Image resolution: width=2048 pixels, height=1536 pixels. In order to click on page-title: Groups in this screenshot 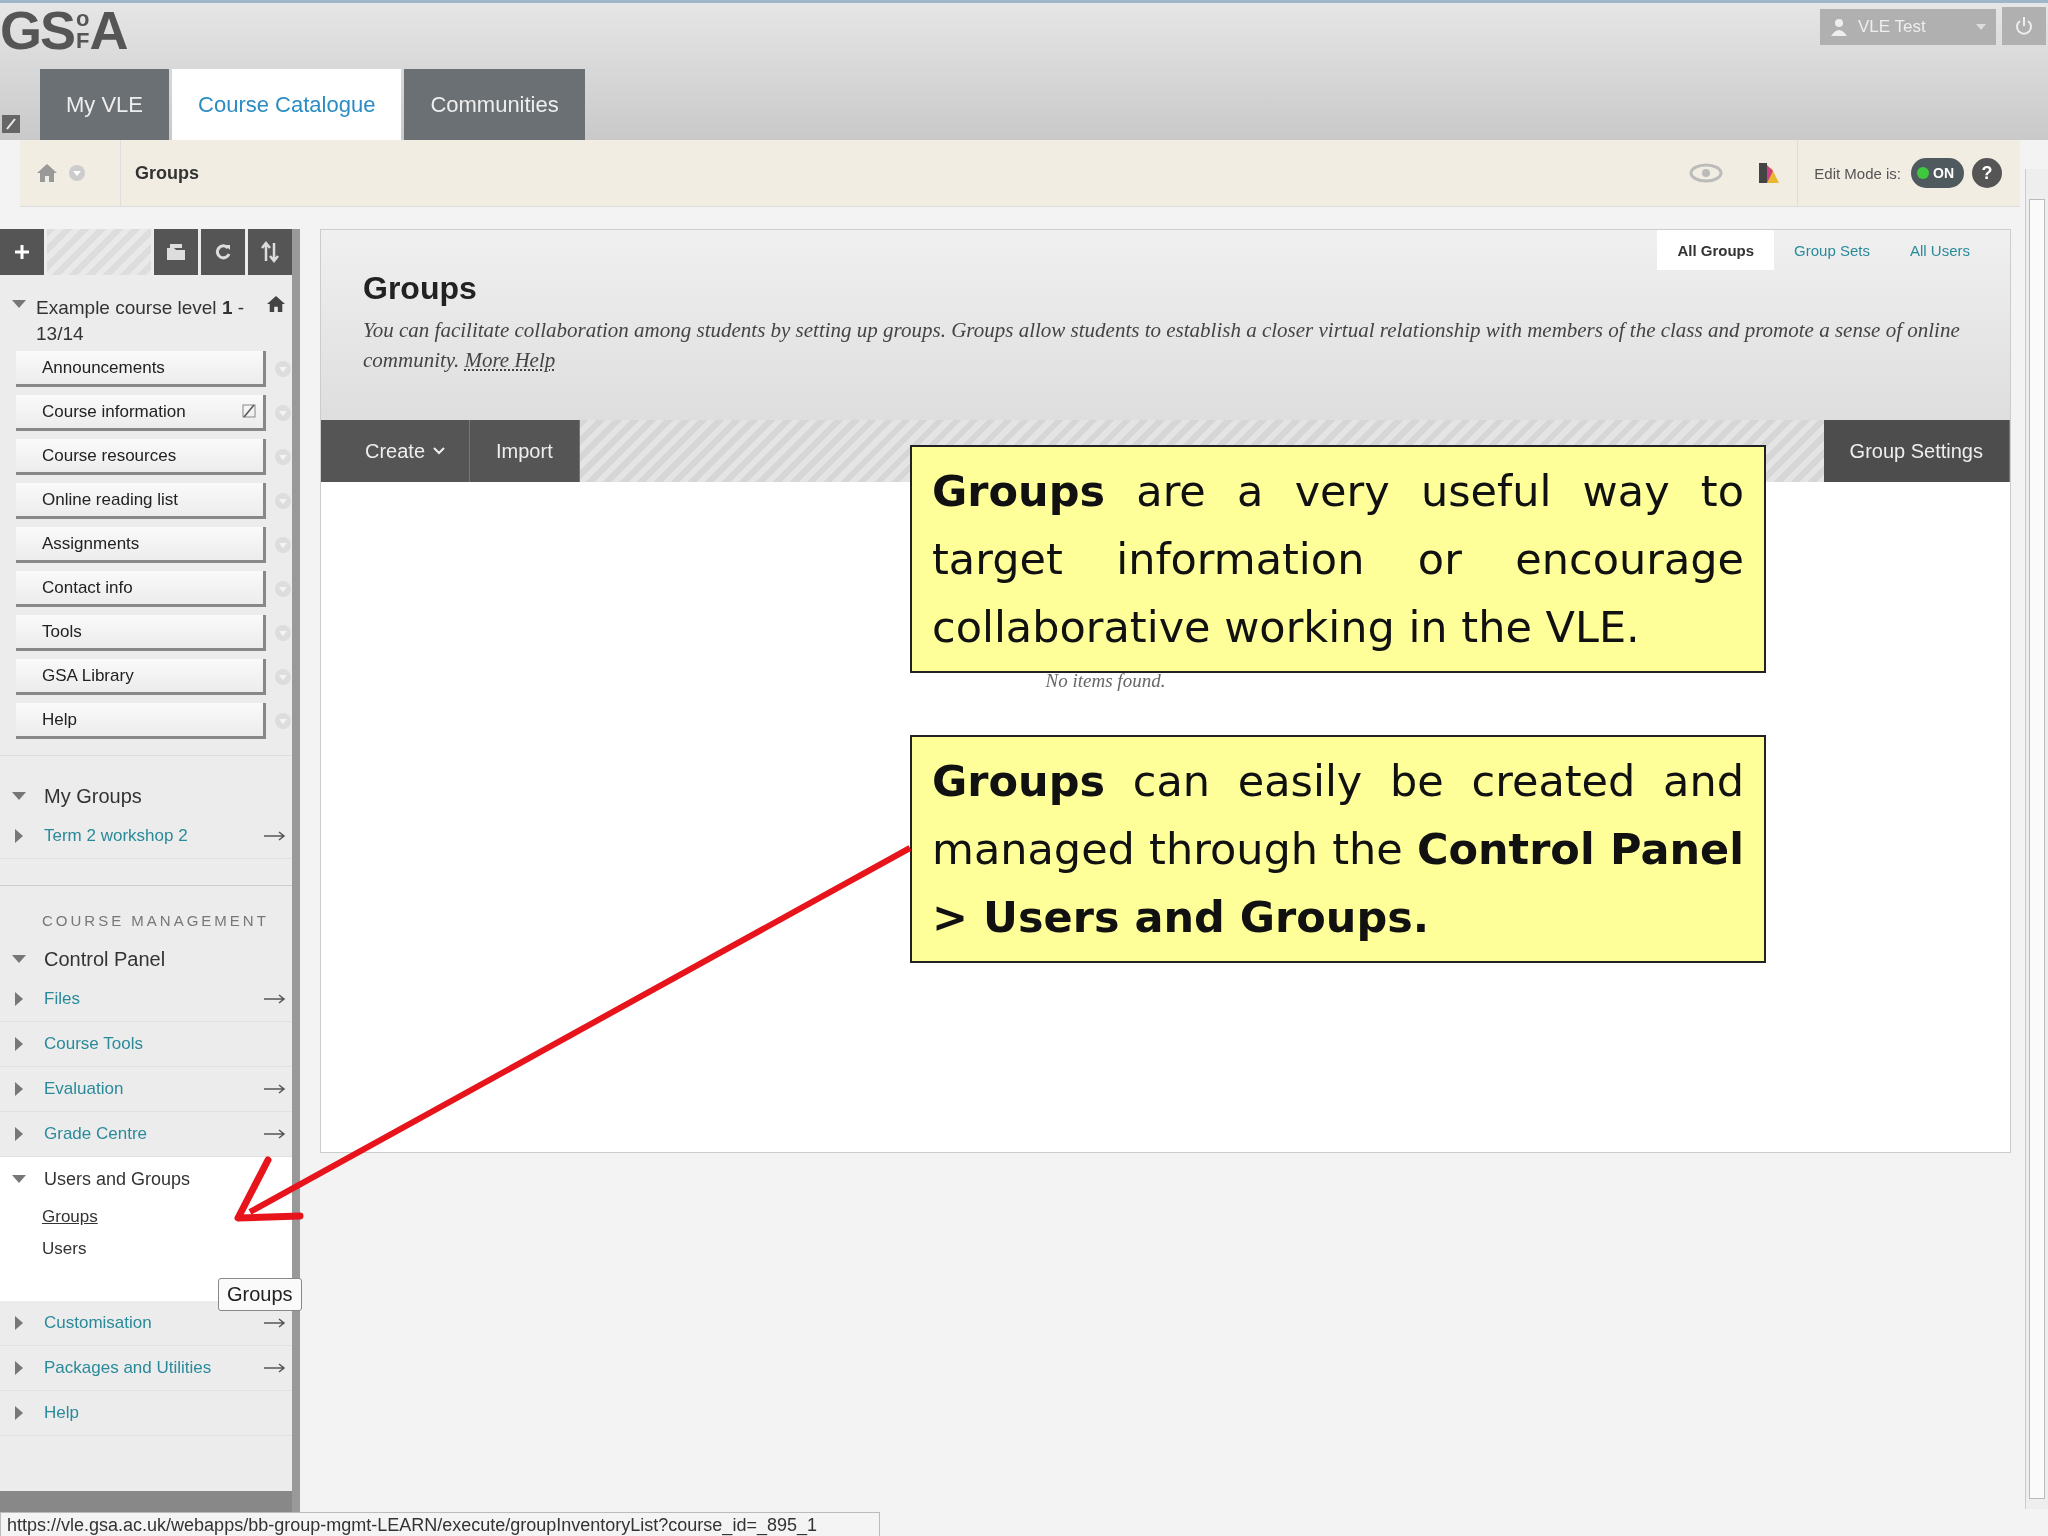, I will do `click(420, 288)`.